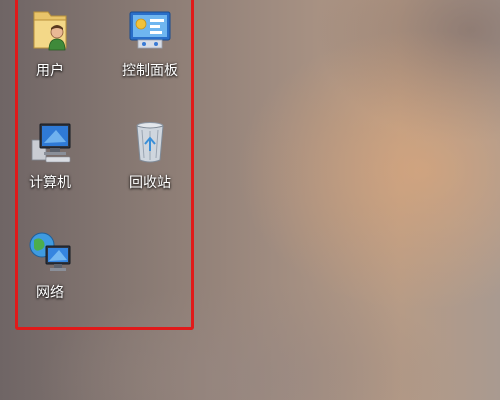  What do you see at coordinates (51, 143) in the screenshot?
I see `computer-icon` at bounding box center [51, 143].